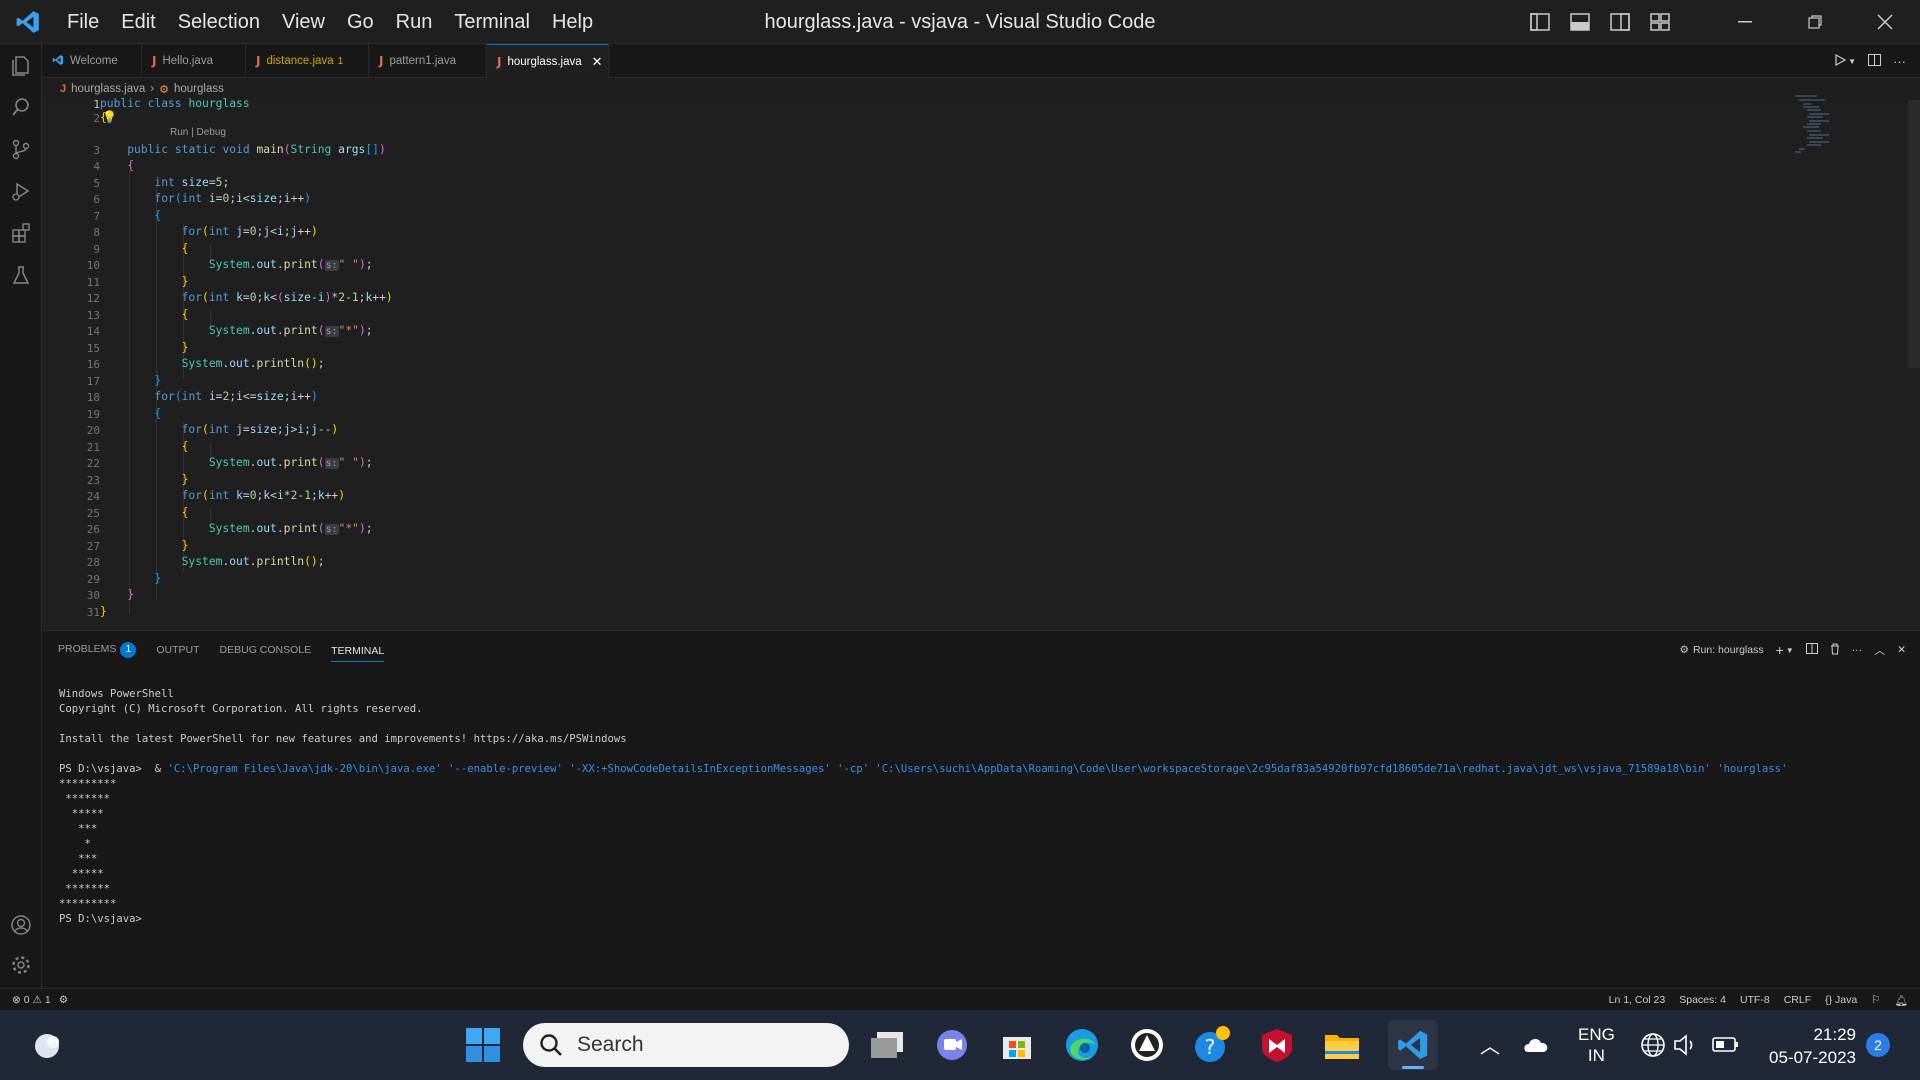  What do you see at coordinates (177, 650) in the screenshot?
I see `tab-output: OUTPUT` at bounding box center [177, 650].